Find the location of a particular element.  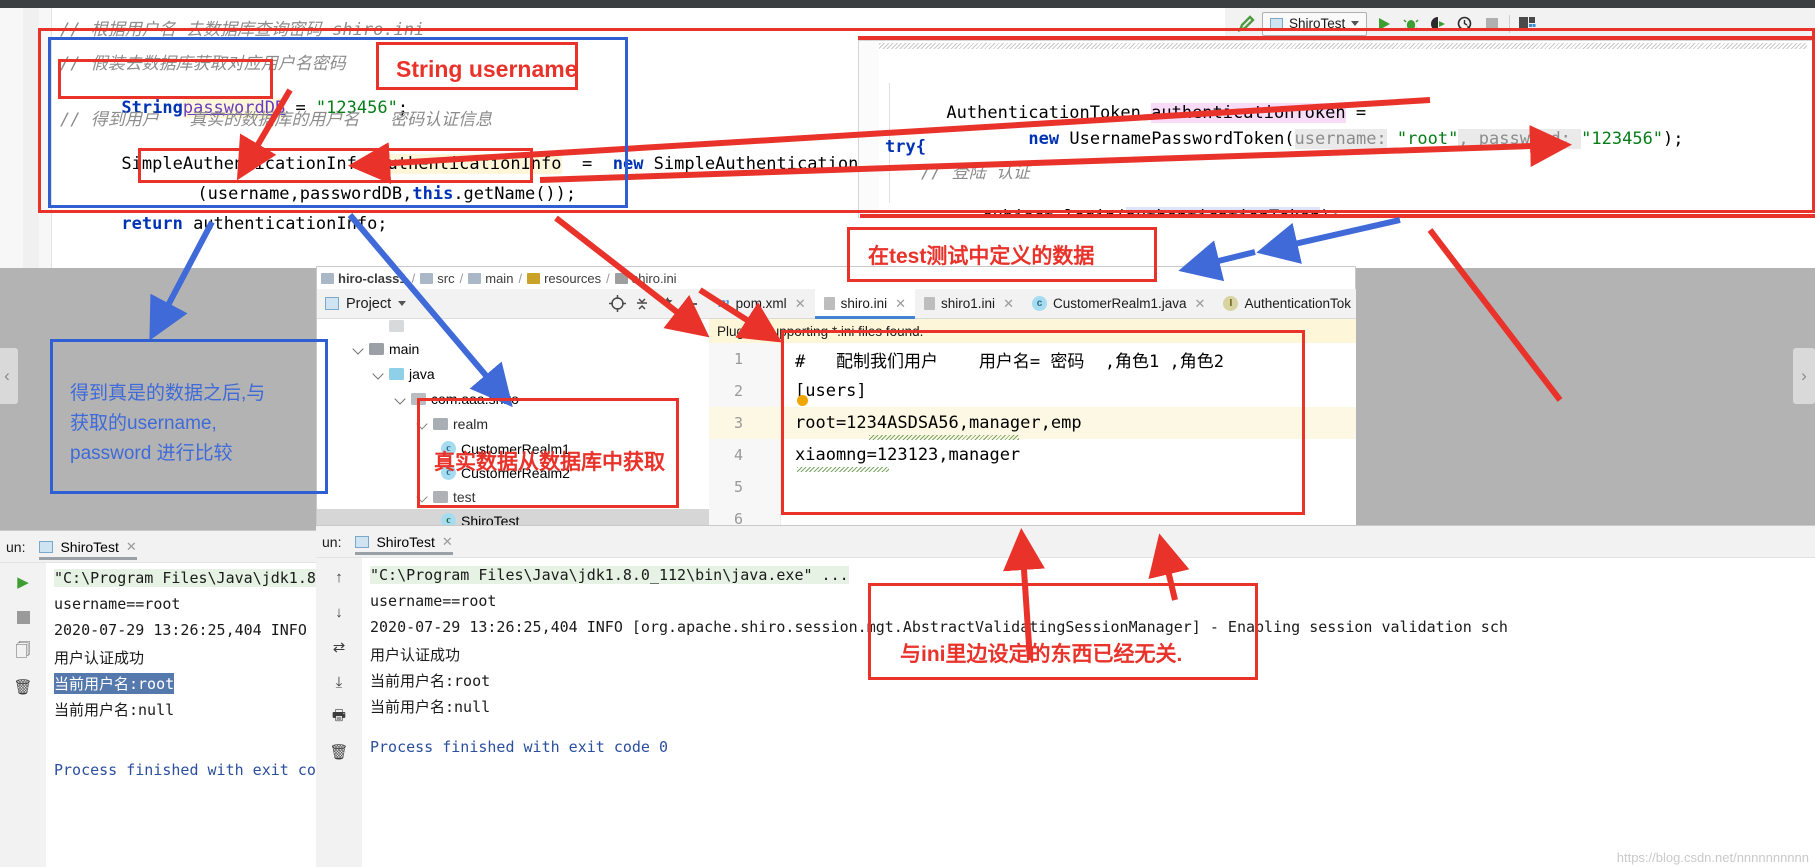

rerun-icon-left: ▶ is located at coordinates (23, 582).